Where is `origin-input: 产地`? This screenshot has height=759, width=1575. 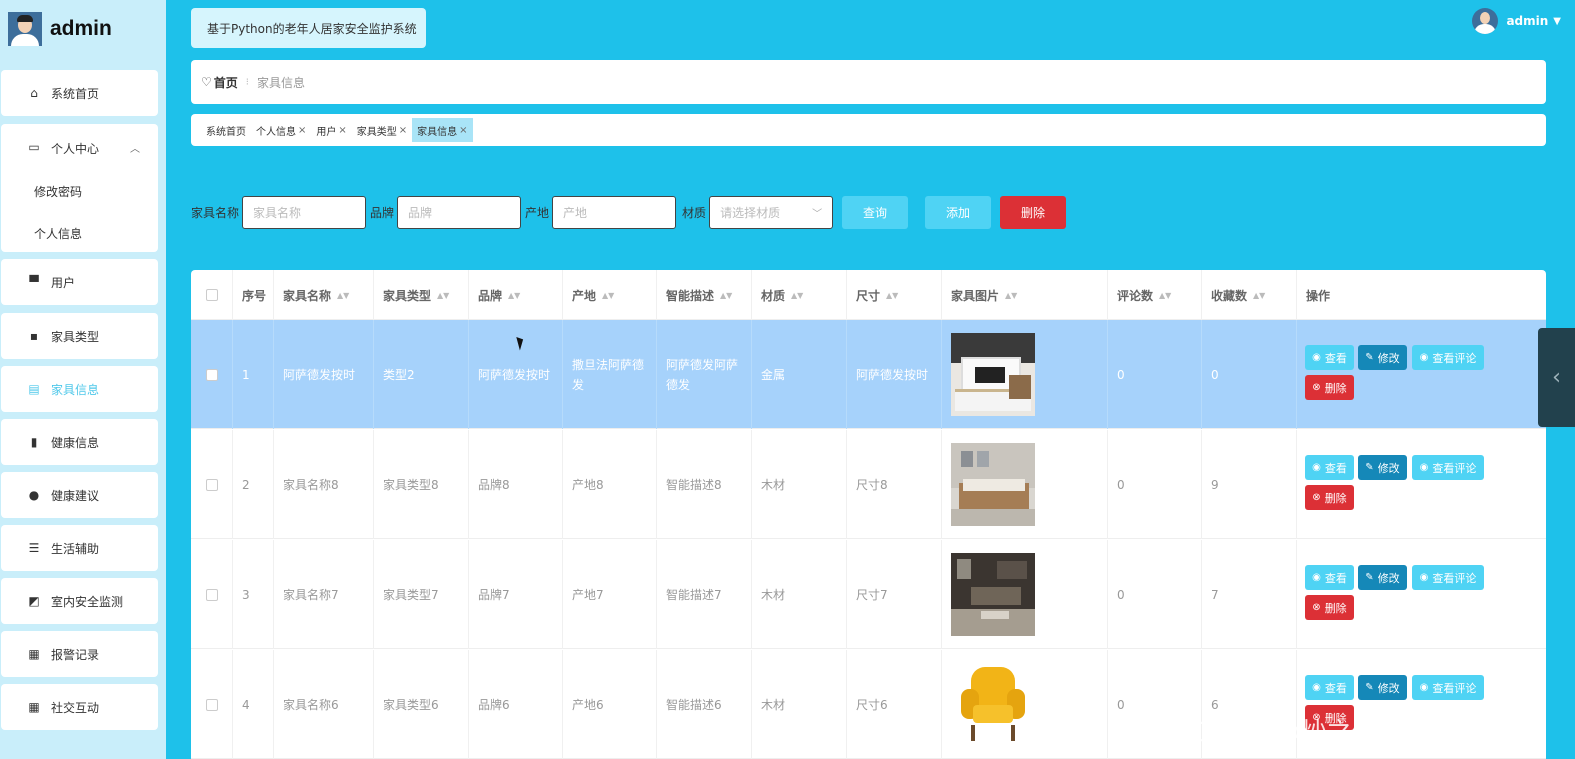 origin-input: 产地 is located at coordinates (614, 212).